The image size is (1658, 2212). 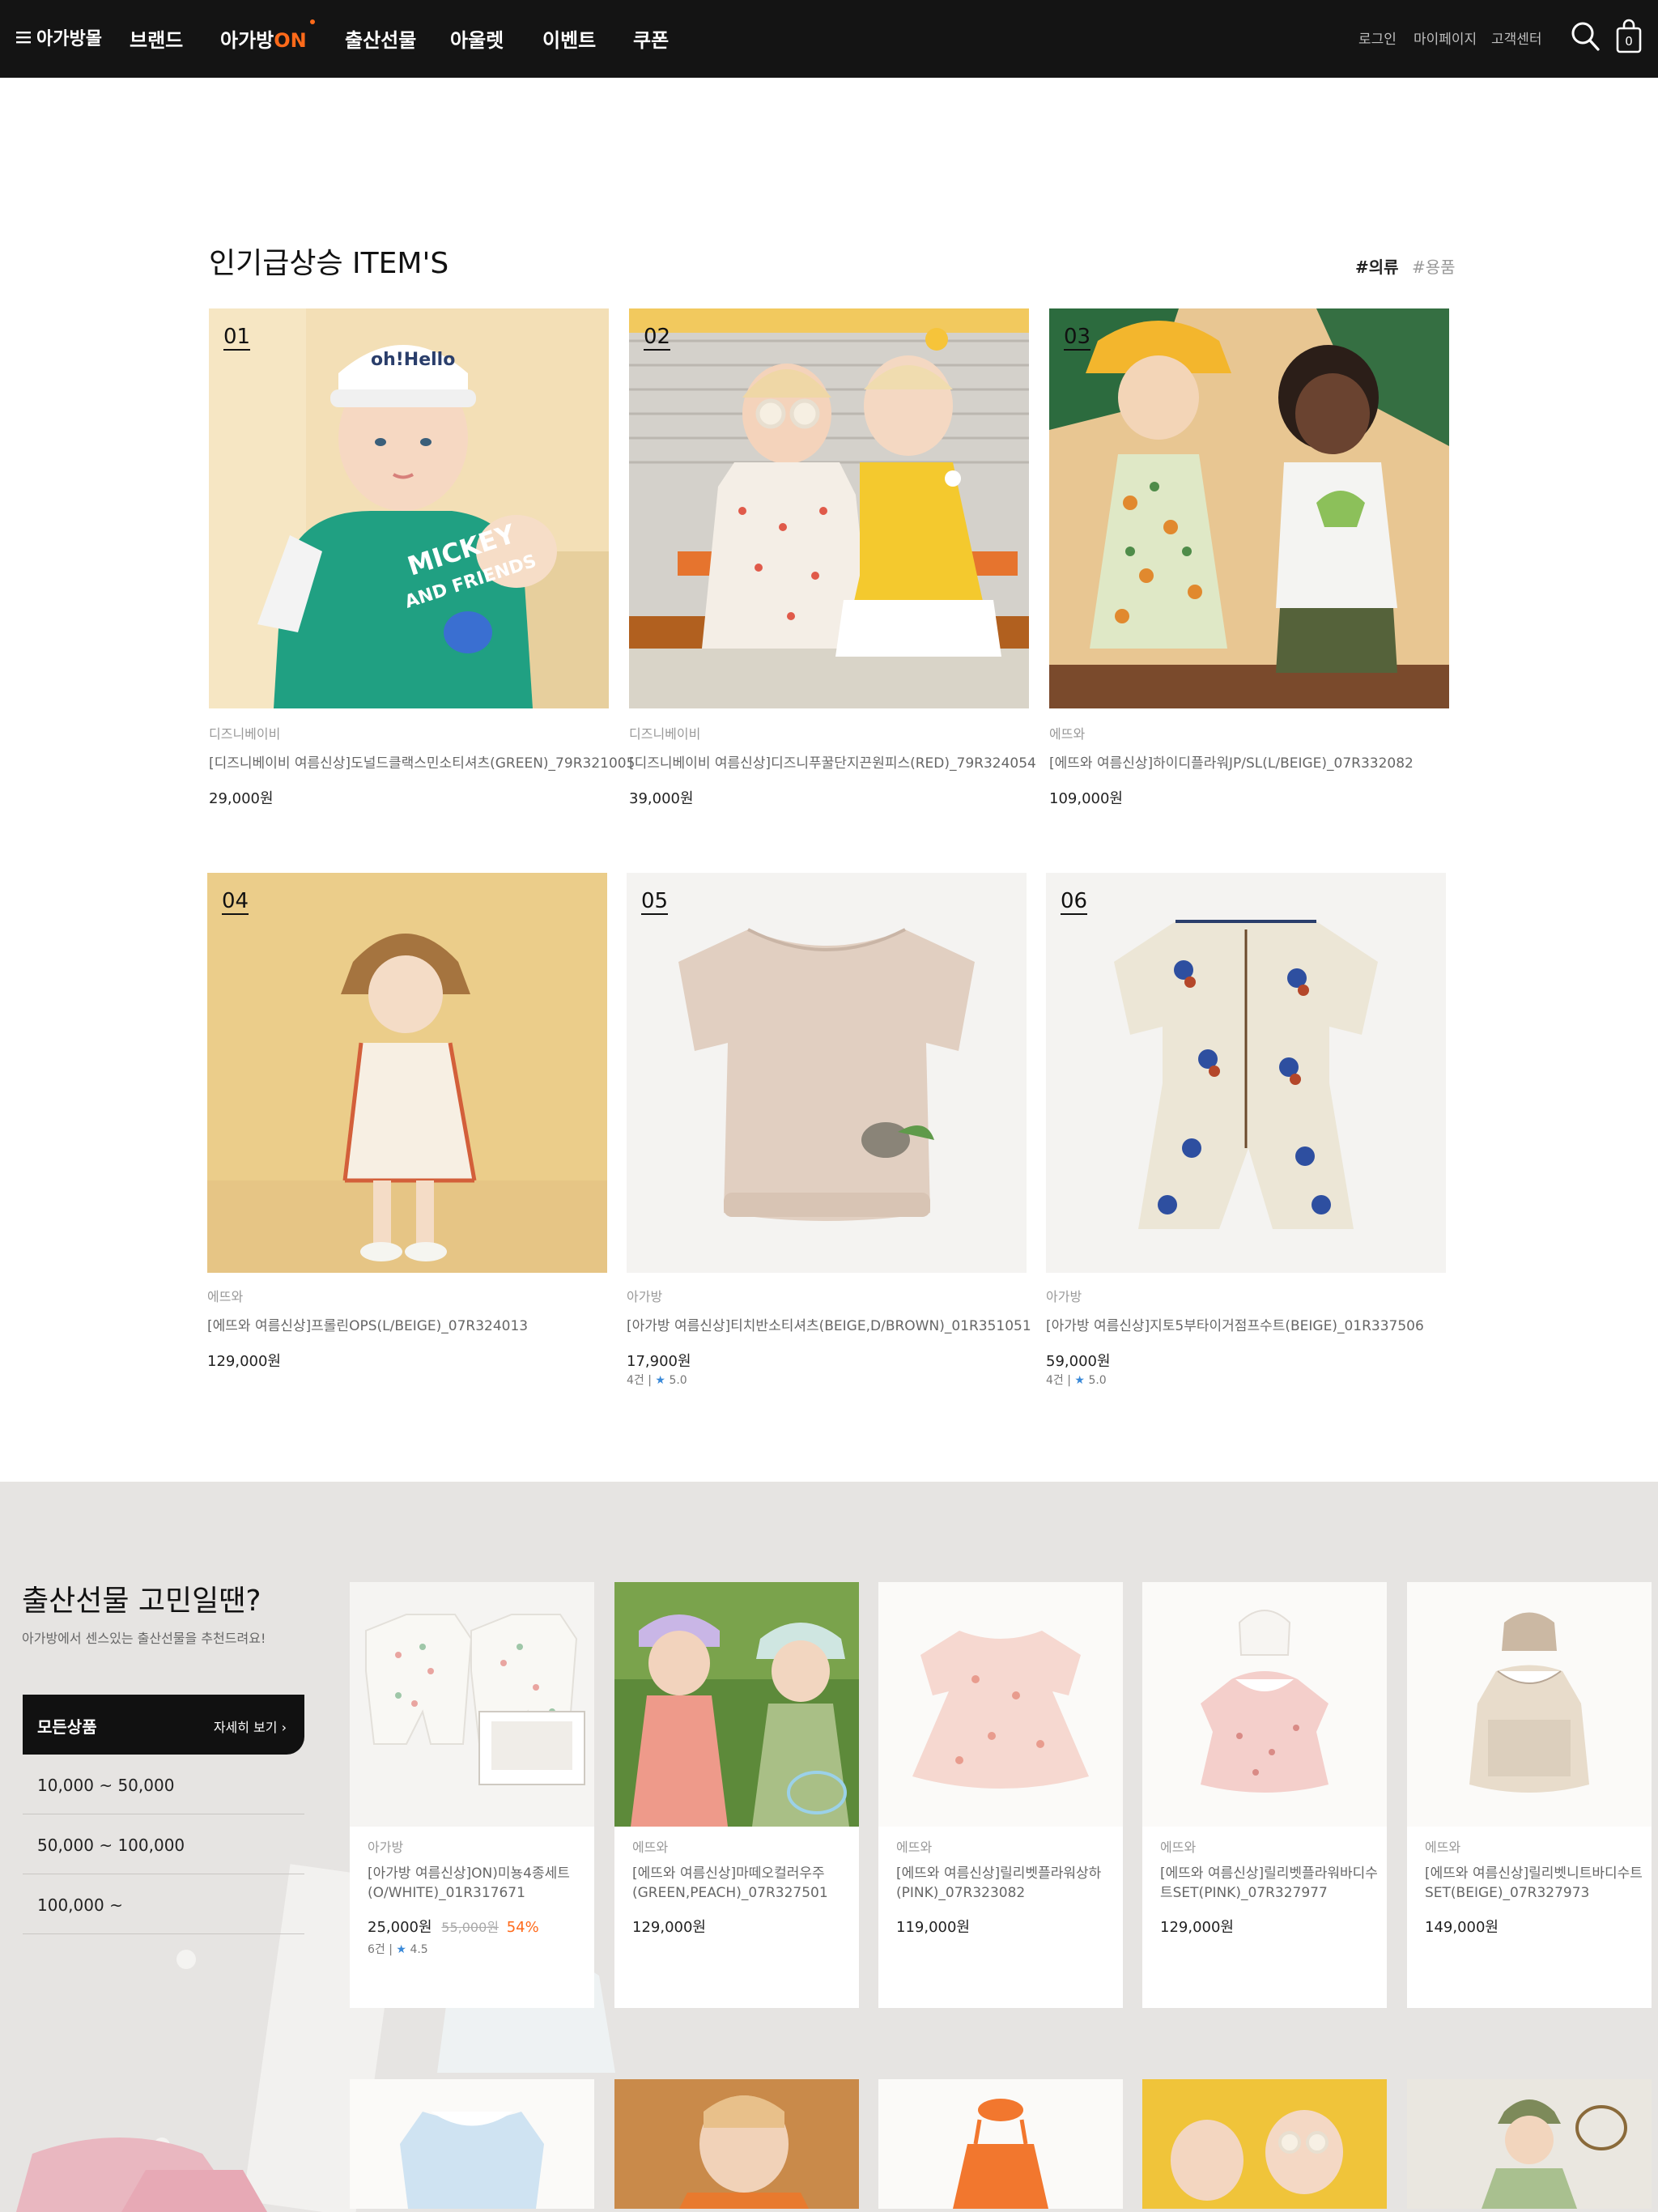 I want to click on mypage-link: 마이페이지, so click(x=1445, y=38).